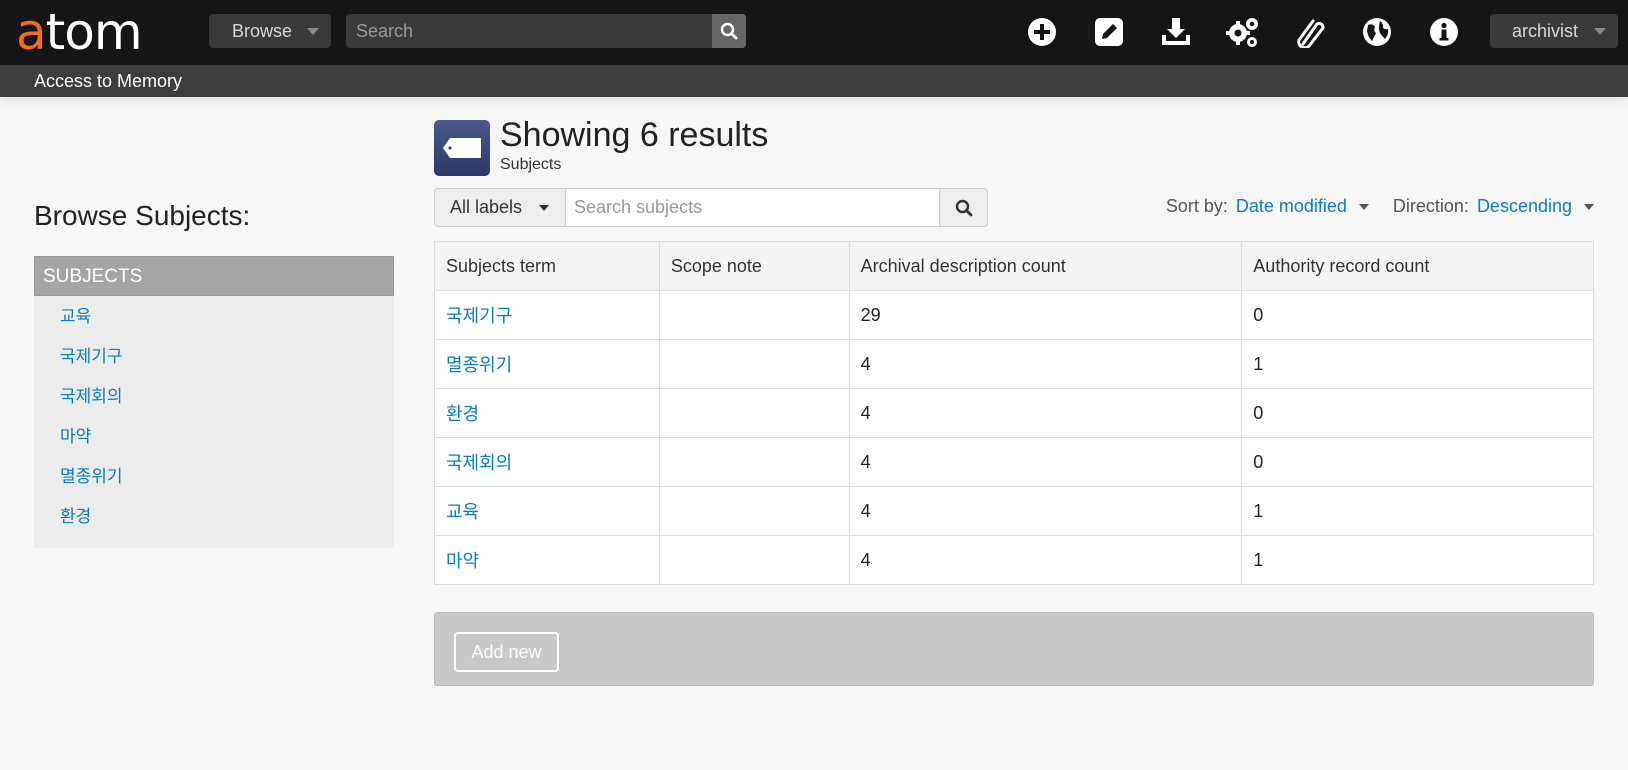 This screenshot has height=770, width=1628. Describe the element at coordinates (634, 135) in the screenshot. I see `page-title: Showing 6 results` at that location.